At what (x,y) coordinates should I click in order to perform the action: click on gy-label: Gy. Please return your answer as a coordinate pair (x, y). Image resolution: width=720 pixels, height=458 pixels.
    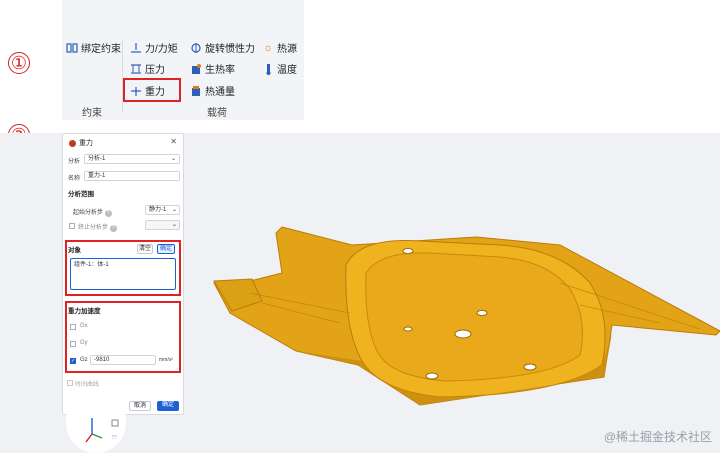
    Looking at the image, I should click on (84, 343).